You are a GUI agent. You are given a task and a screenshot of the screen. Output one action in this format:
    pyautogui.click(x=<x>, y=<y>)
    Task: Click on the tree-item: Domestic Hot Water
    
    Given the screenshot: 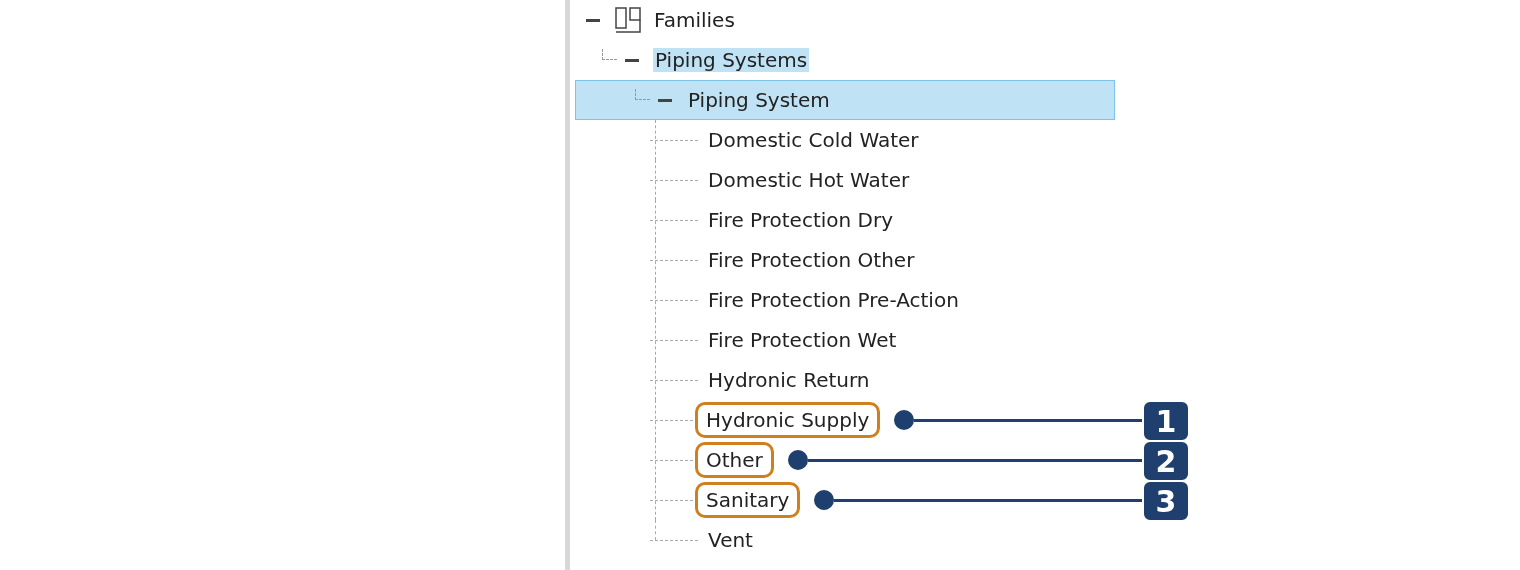 What is the action you would take?
    pyautogui.click(x=809, y=180)
    